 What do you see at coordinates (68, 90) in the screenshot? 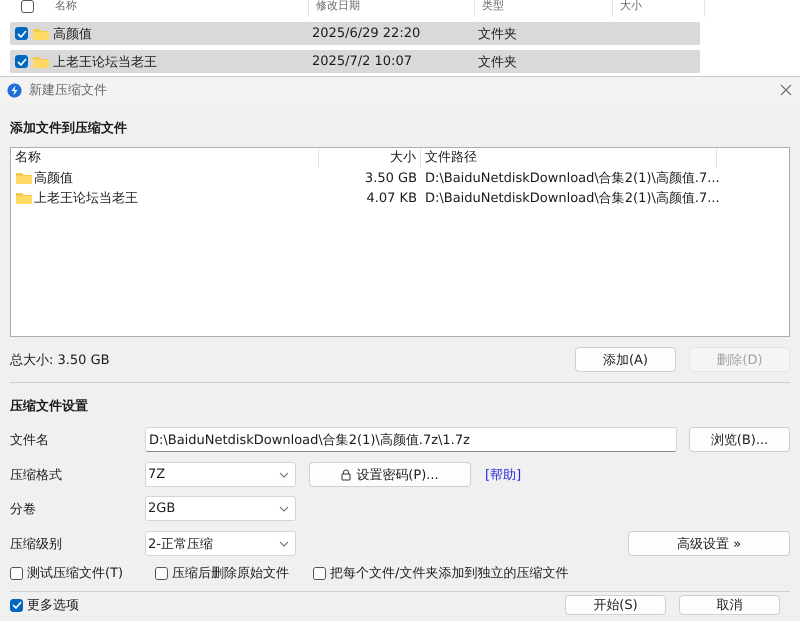
I see `dialog-title: 新建压缩文件` at bounding box center [68, 90].